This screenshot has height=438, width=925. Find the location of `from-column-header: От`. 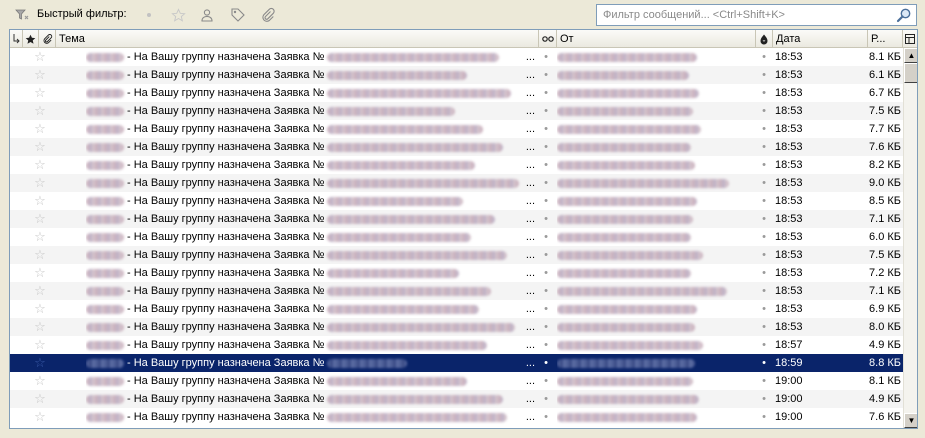

from-column-header: От is located at coordinates (656, 39).